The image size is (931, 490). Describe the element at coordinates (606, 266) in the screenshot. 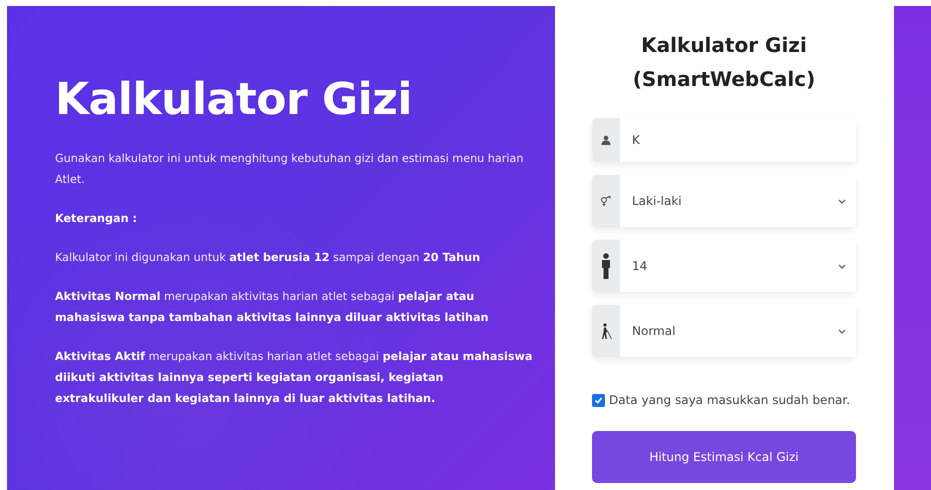

I see `person-icon` at that location.